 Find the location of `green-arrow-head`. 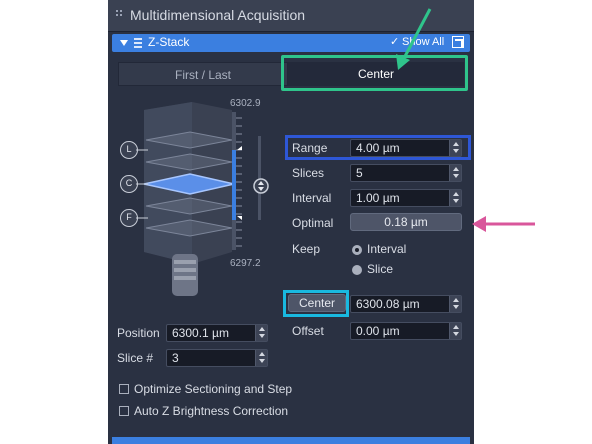

green-arrow-head is located at coordinates (403, 62).